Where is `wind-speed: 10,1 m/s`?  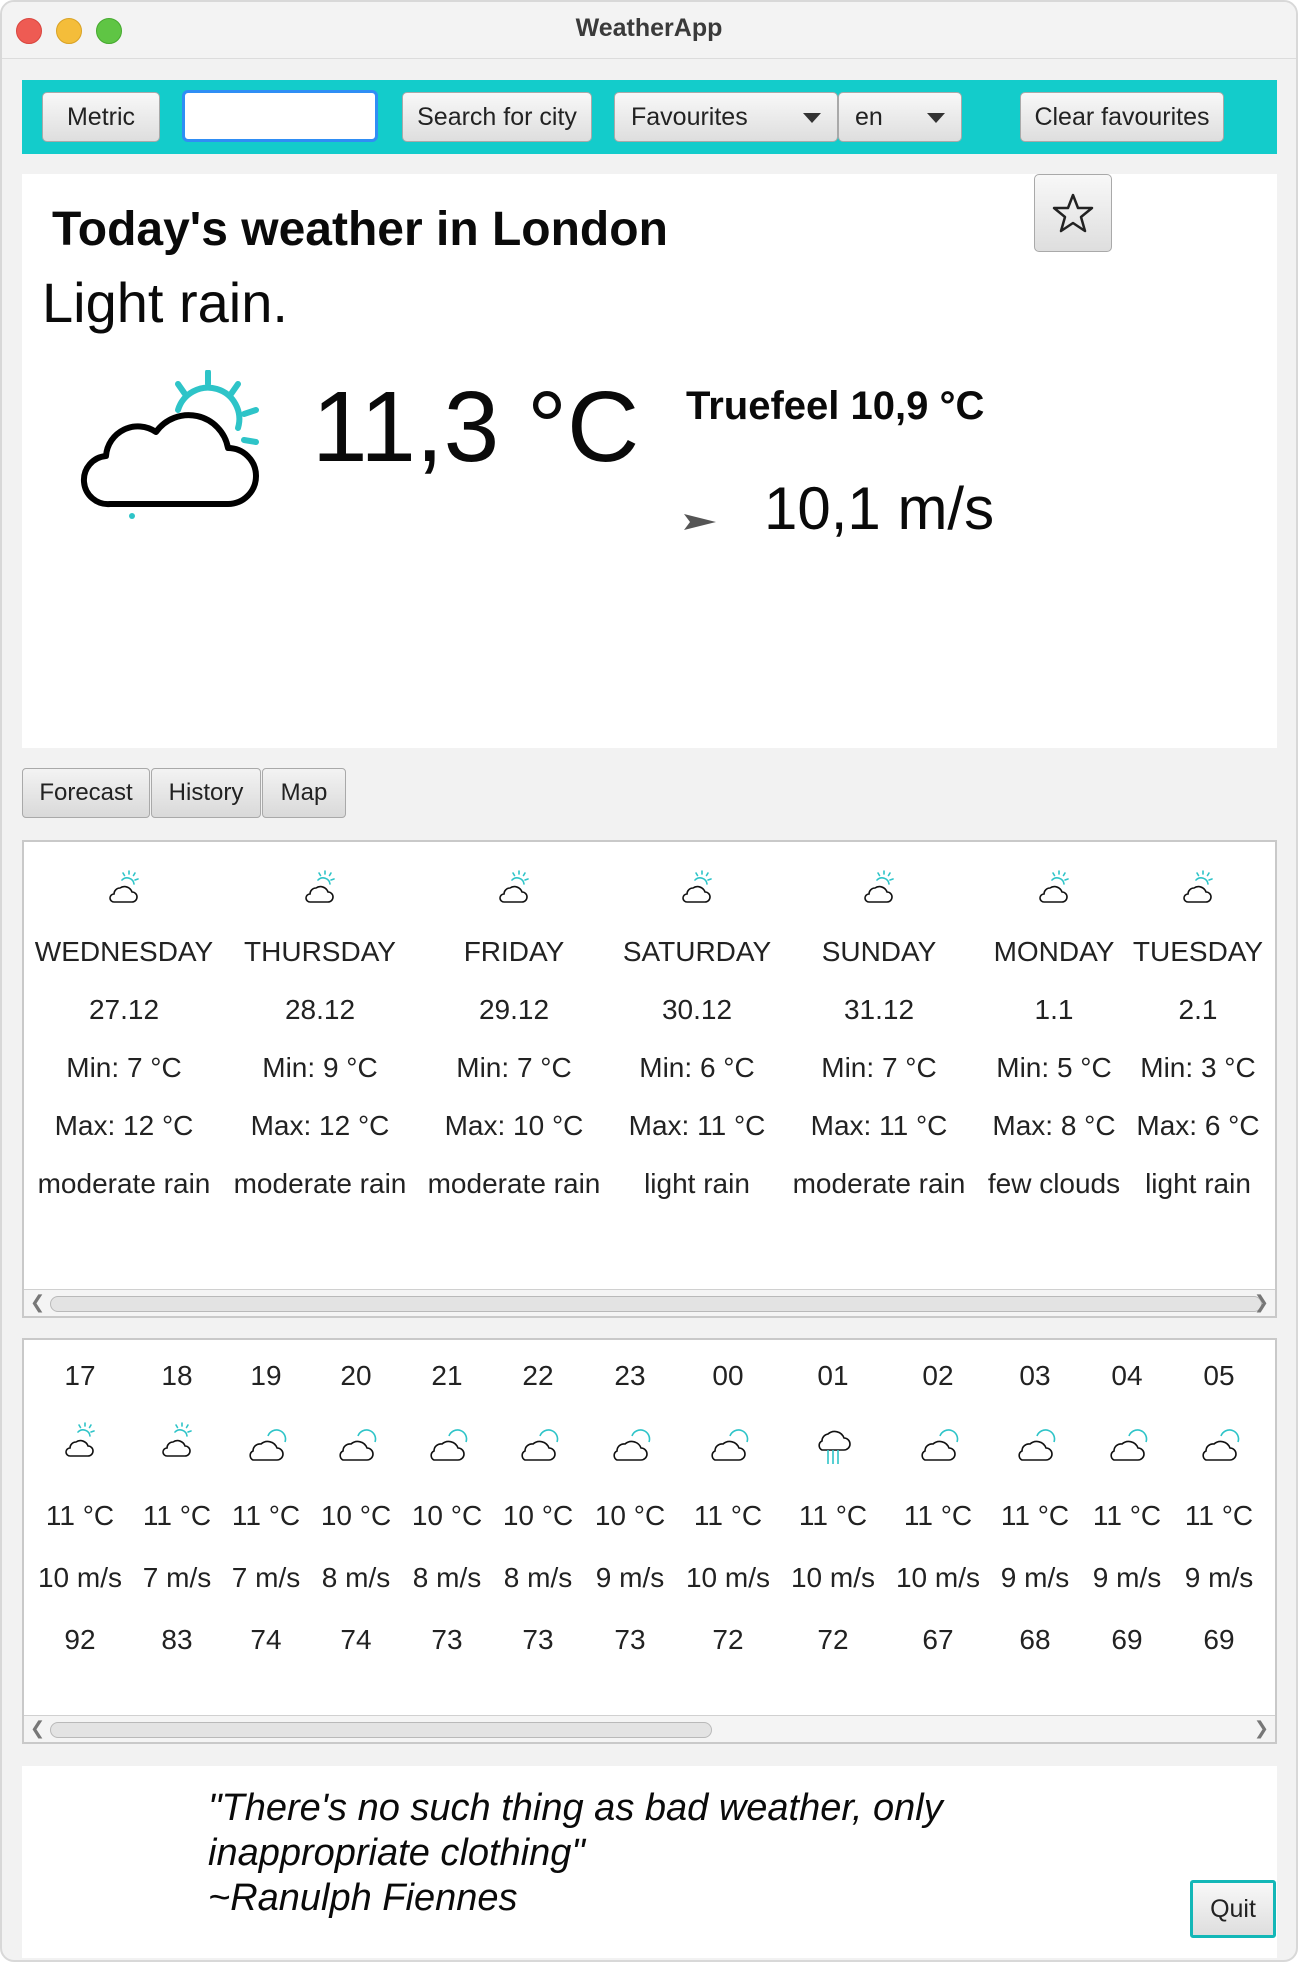 wind-speed: 10,1 m/s is located at coordinates (879, 508).